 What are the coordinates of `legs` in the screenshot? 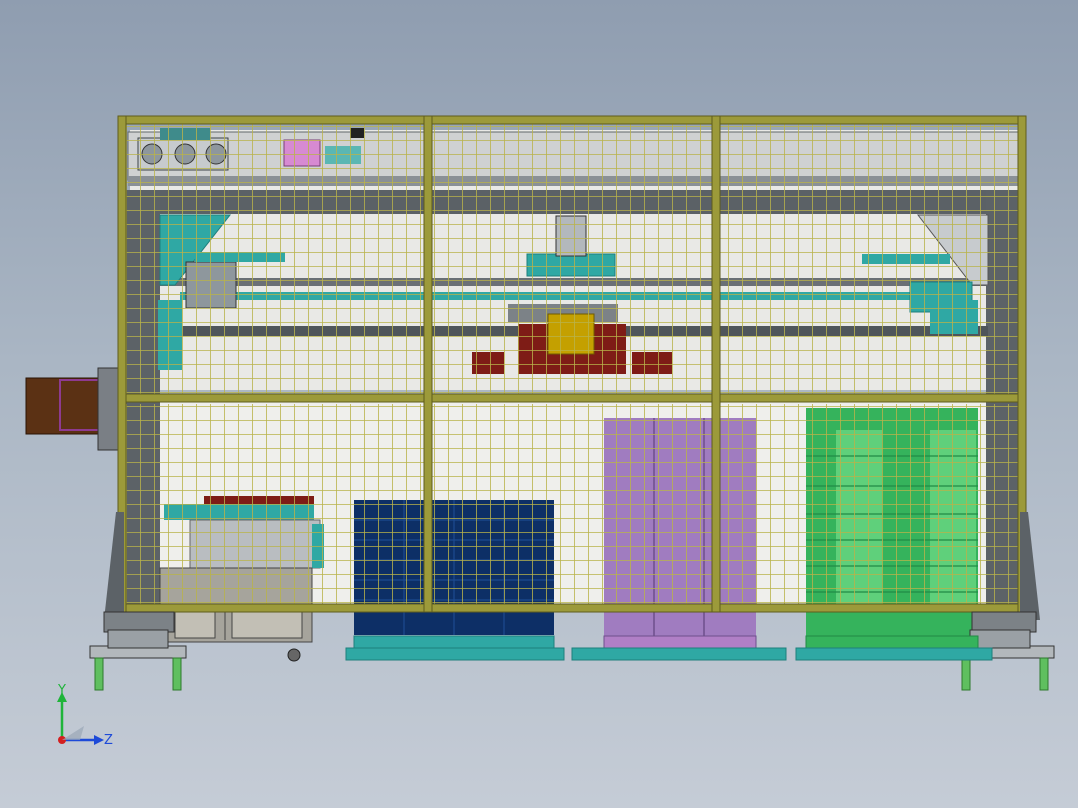 It's located at (571, 674).